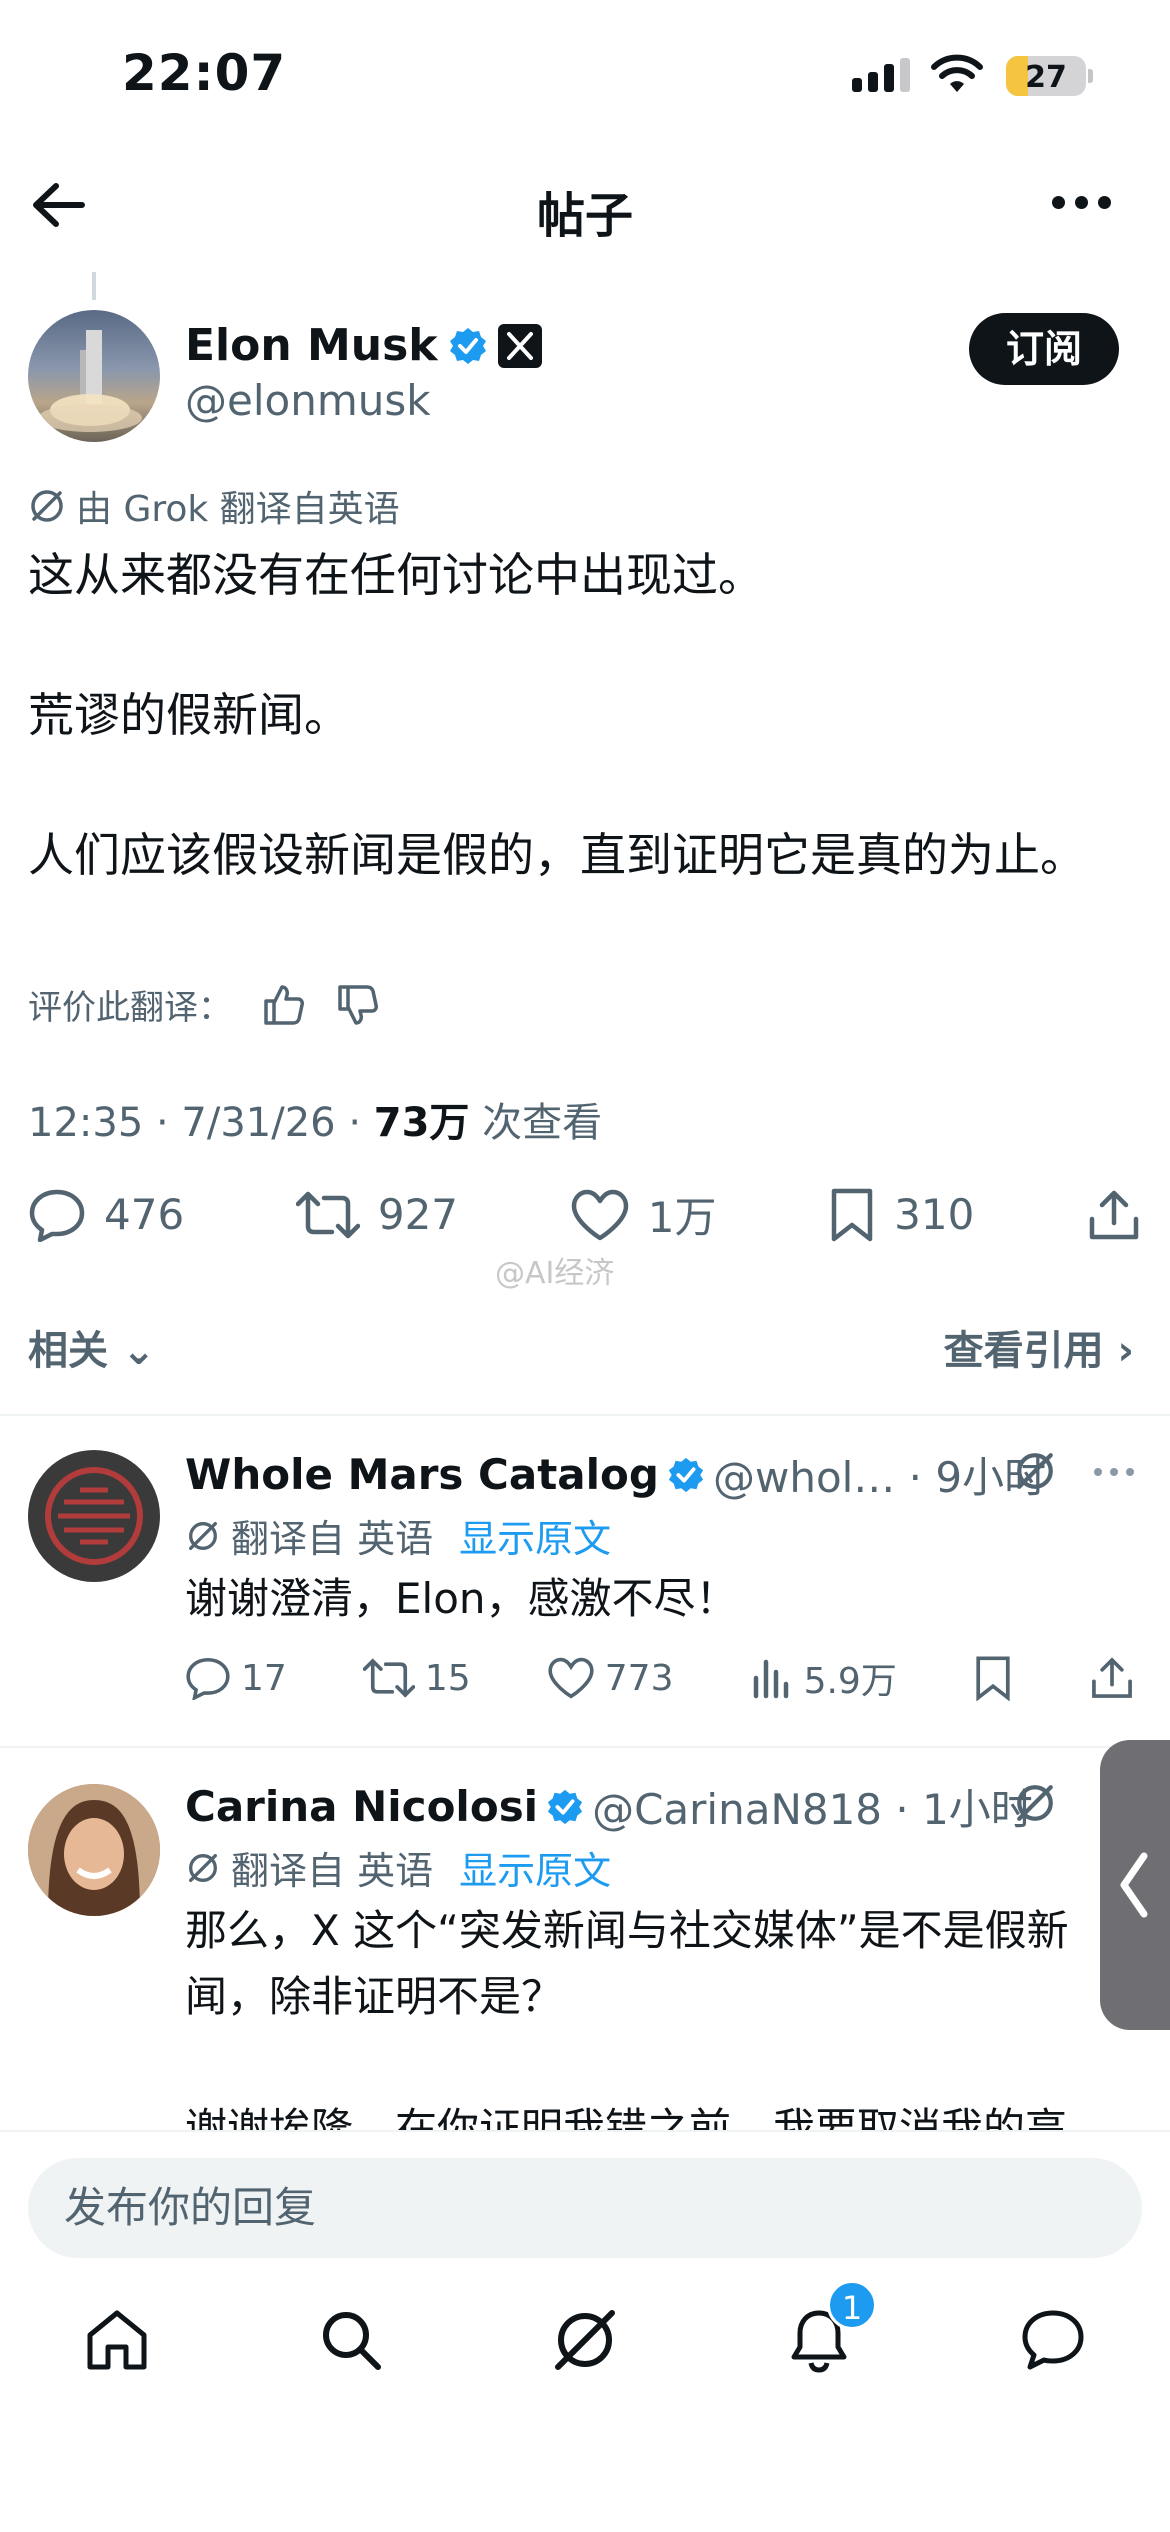 This screenshot has width=1170, height=2532. Describe the element at coordinates (682, 1217) in the screenshot. I see `like-count: 1万` at that location.